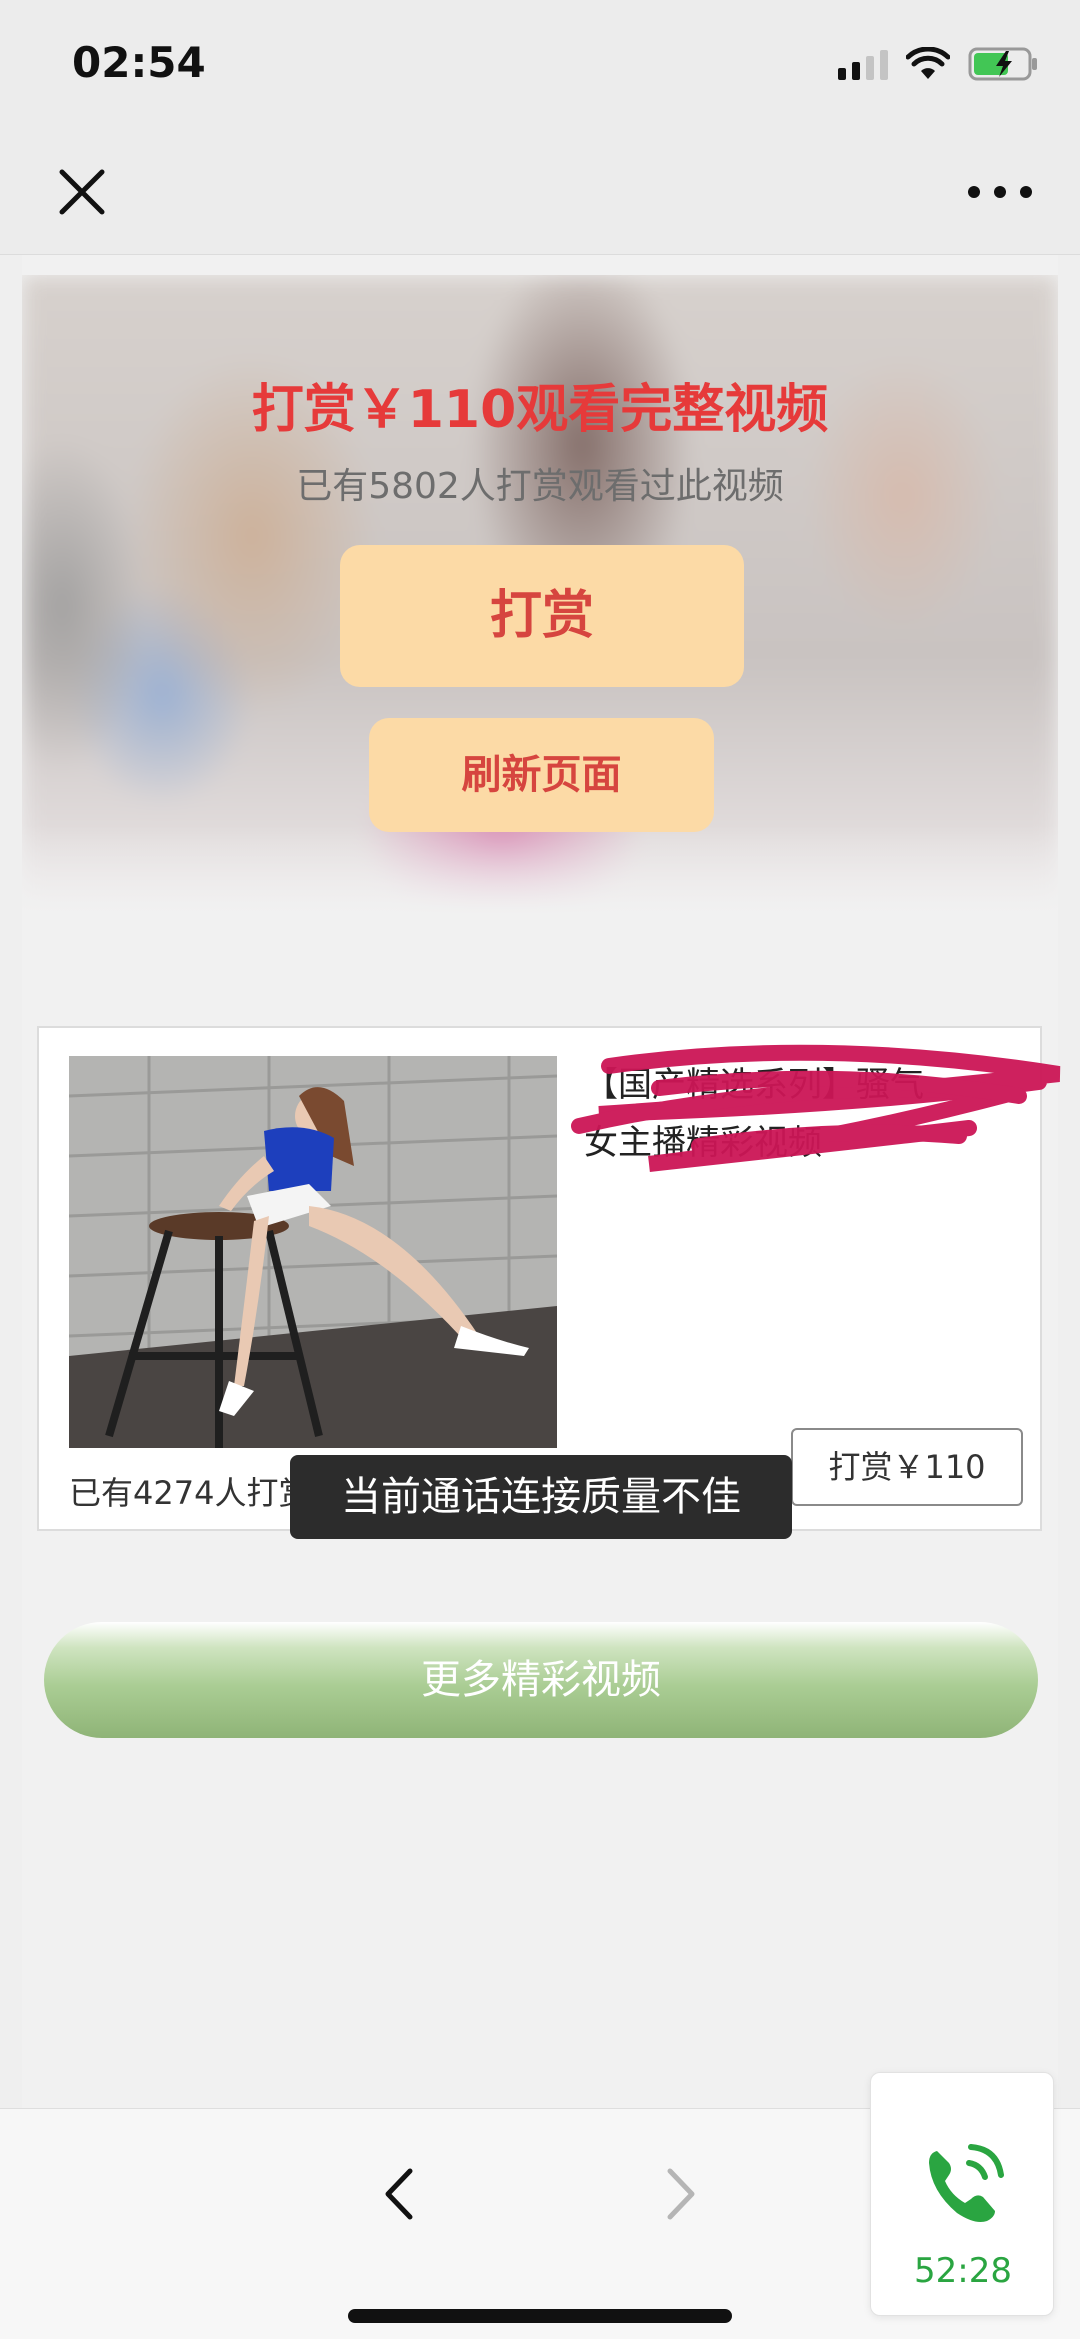 Image resolution: width=1080 pixels, height=2339 pixels. What do you see at coordinates (963, 2271) in the screenshot?
I see `call-duration: 52:28` at bounding box center [963, 2271].